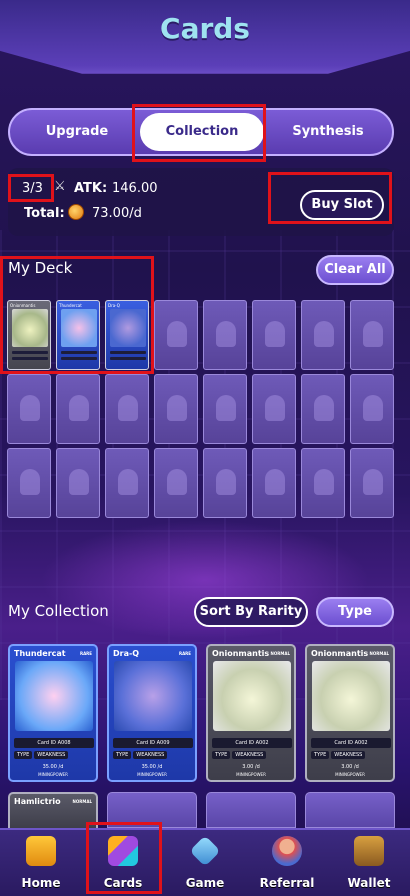 This screenshot has height=896, width=410. I want to click on deck-card-thundercat: Thundercat, so click(78, 335).